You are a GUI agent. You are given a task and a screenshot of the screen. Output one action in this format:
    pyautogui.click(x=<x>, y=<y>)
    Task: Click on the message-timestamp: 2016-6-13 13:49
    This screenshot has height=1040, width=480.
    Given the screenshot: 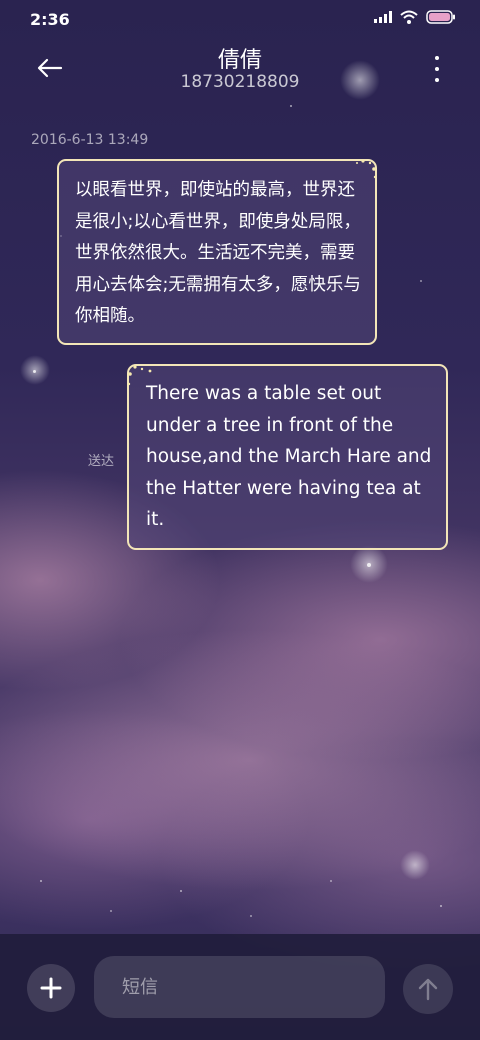 What is the action you would take?
    pyautogui.click(x=90, y=140)
    